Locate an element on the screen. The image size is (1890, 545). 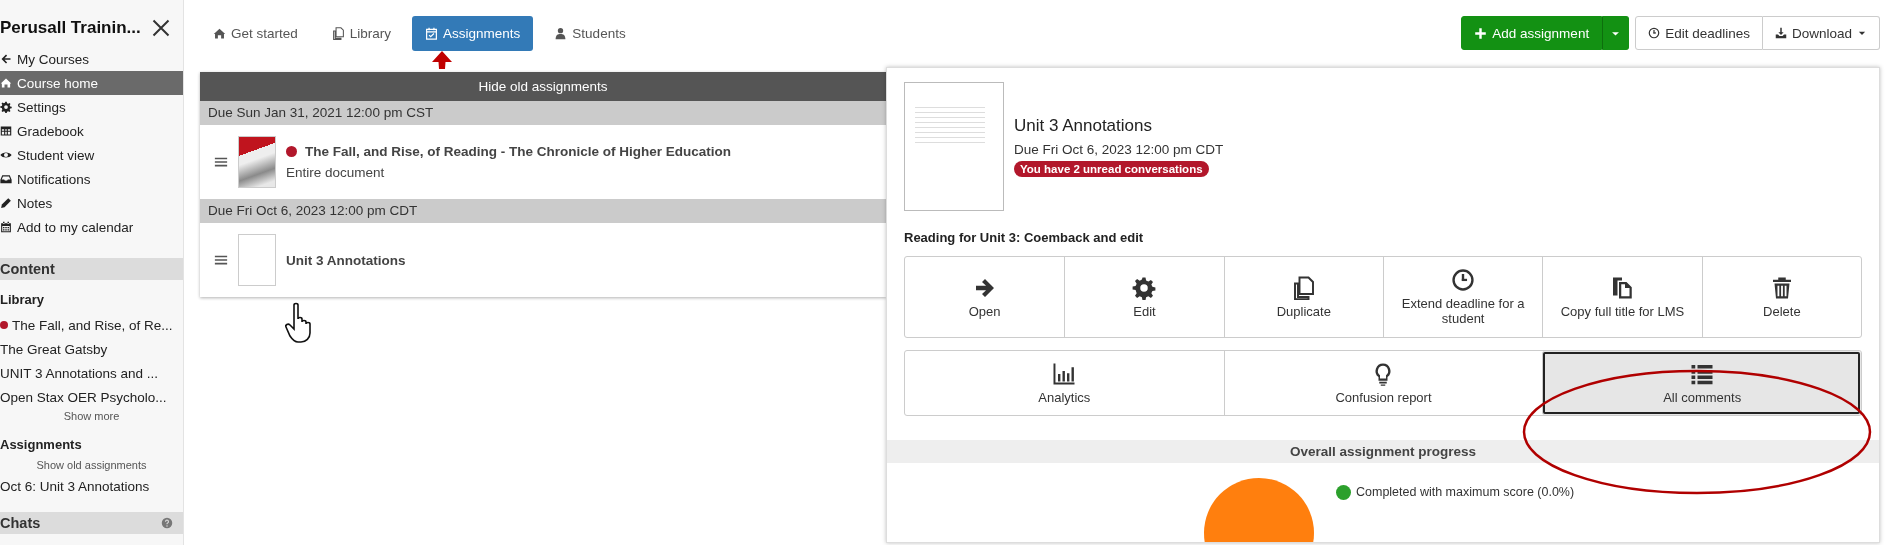
section-subheading: Assignments is located at coordinates (41, 444).